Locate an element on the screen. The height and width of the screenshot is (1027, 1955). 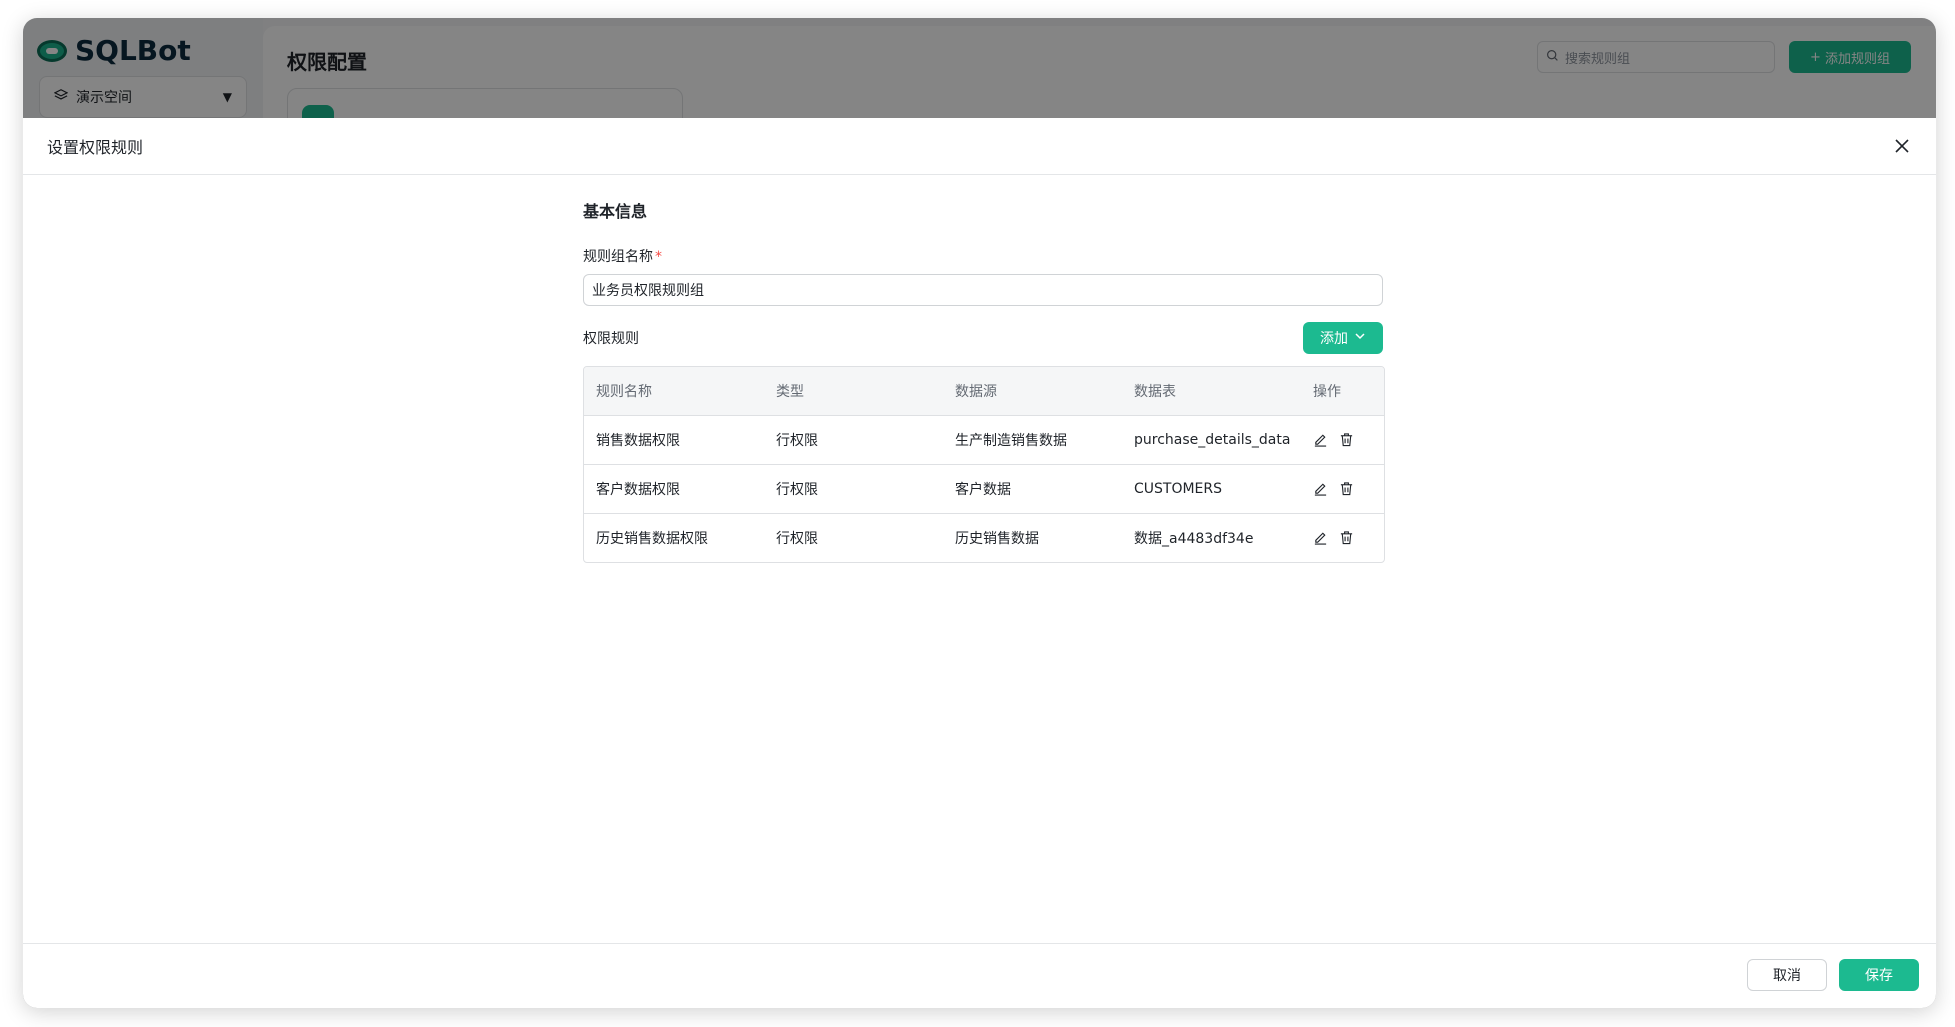
rule-group-form: 基本信息 规则组名称* 权限规则 添加 规则名称 类型 数据源 is located at coordinates (984, 380).